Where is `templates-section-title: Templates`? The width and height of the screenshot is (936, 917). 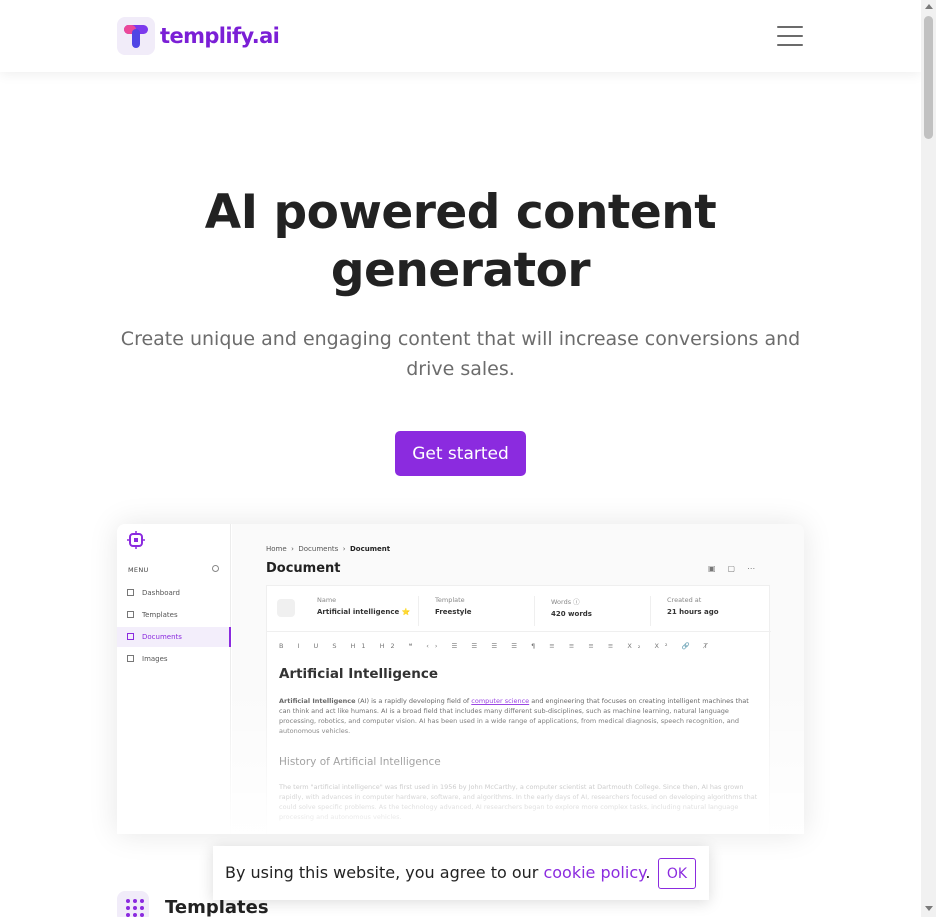 templates-section-title: Templates is located at coordinates (217, 907).